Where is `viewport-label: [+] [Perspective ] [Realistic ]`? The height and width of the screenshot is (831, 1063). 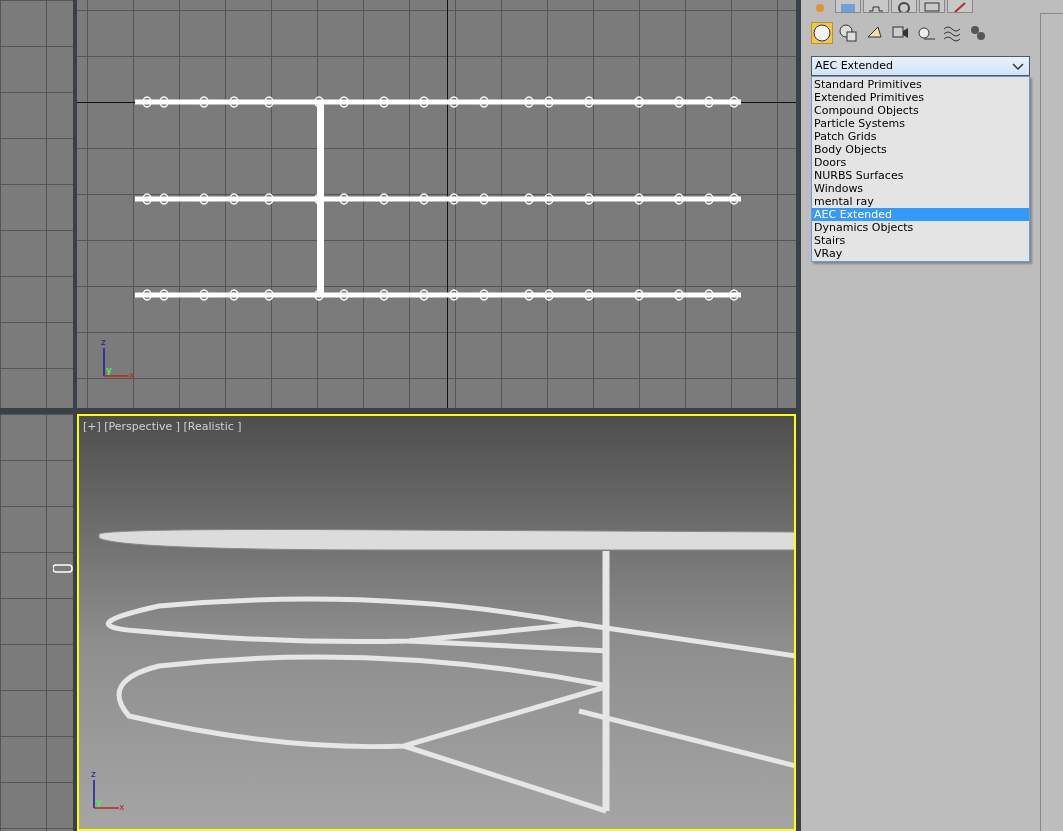
viewport-label: [+] [Perspective ] [Realistic ] is located at coordinates (162, 426).